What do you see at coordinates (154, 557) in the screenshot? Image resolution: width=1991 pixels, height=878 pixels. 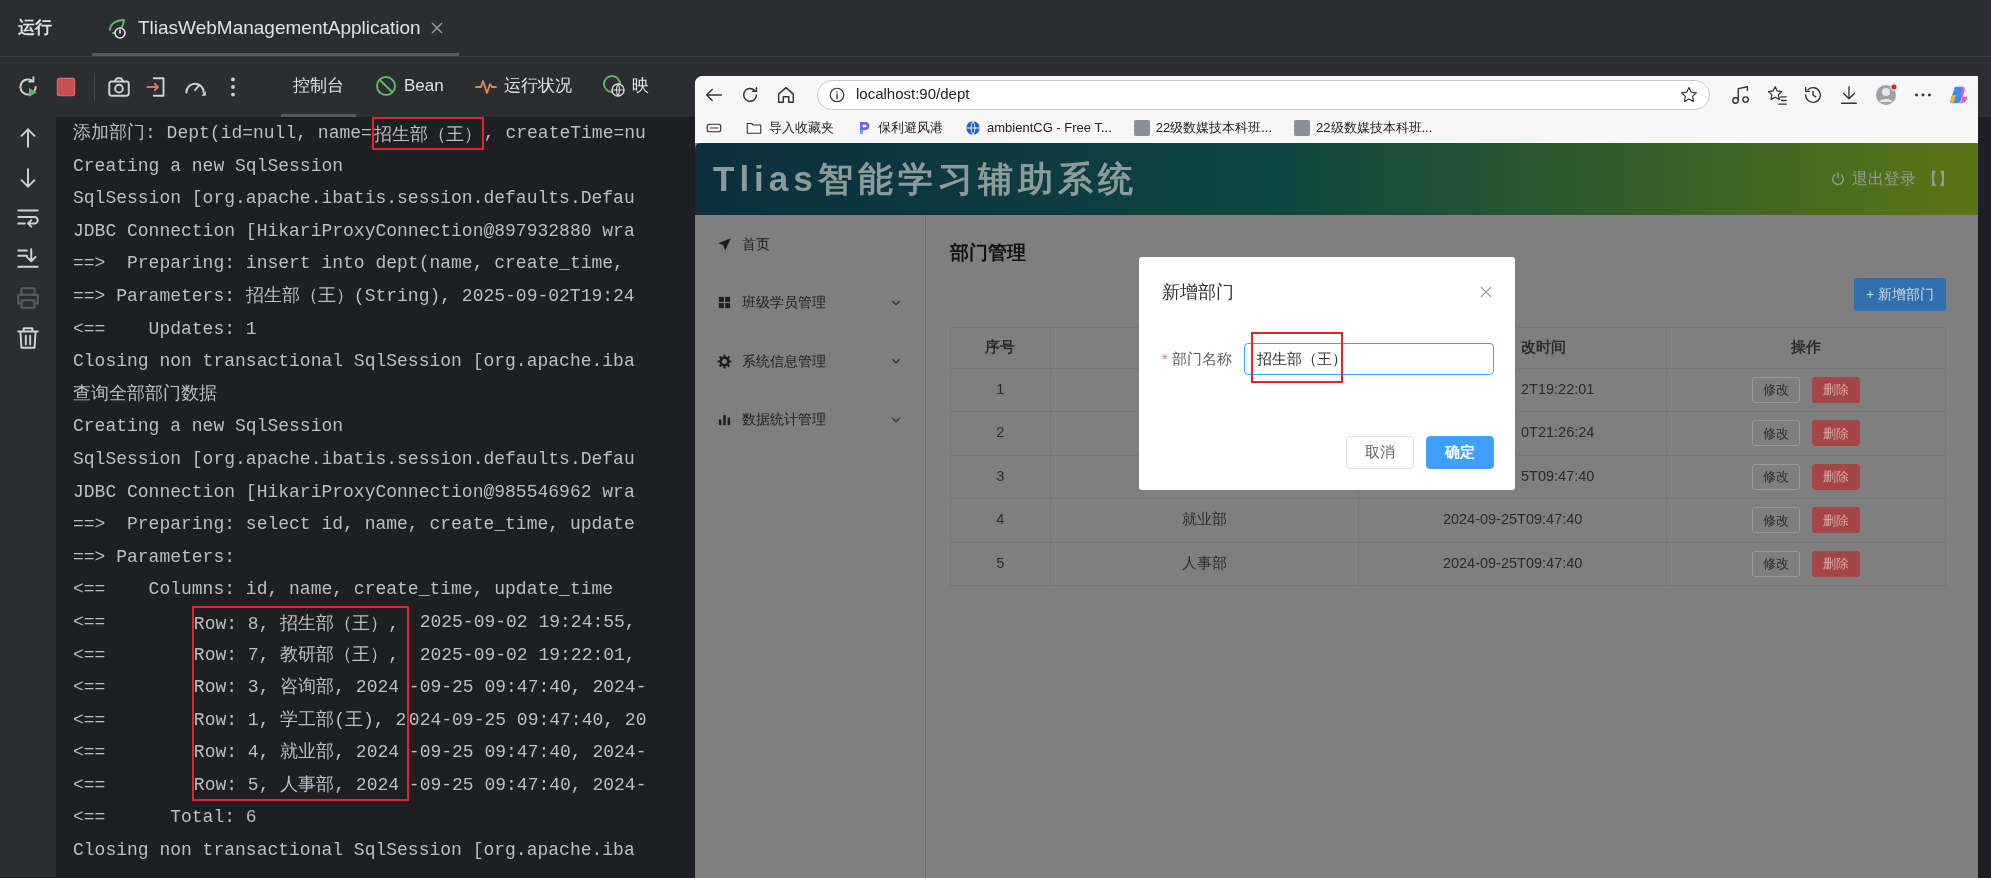 I see `console-line: ==> Parameters:` at bounding box center [154, 557].